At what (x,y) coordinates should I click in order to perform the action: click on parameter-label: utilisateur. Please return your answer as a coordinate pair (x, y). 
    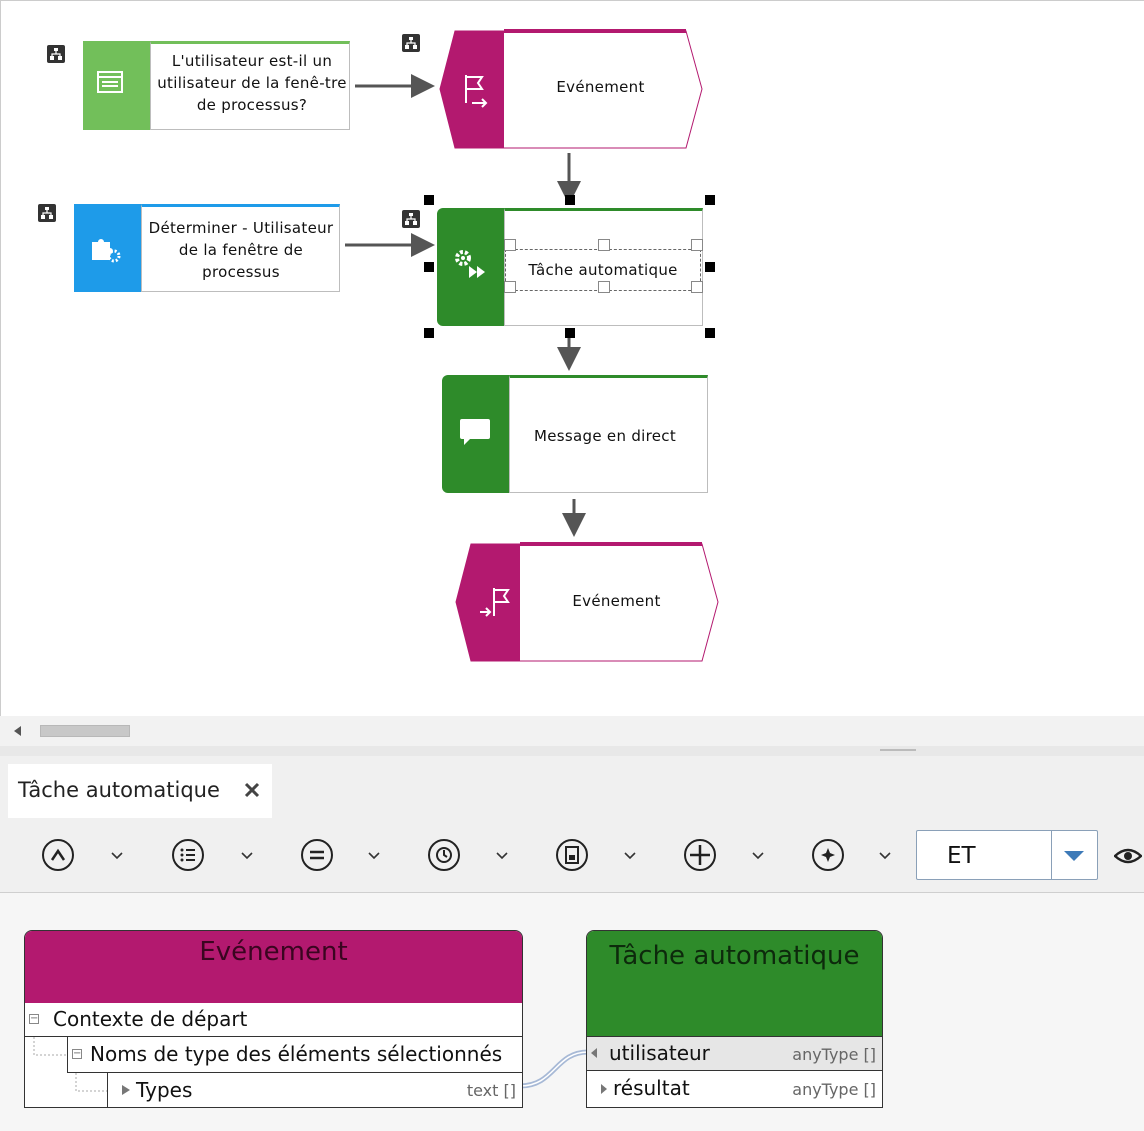
    Looking at the image, I should click on (659, 1053).